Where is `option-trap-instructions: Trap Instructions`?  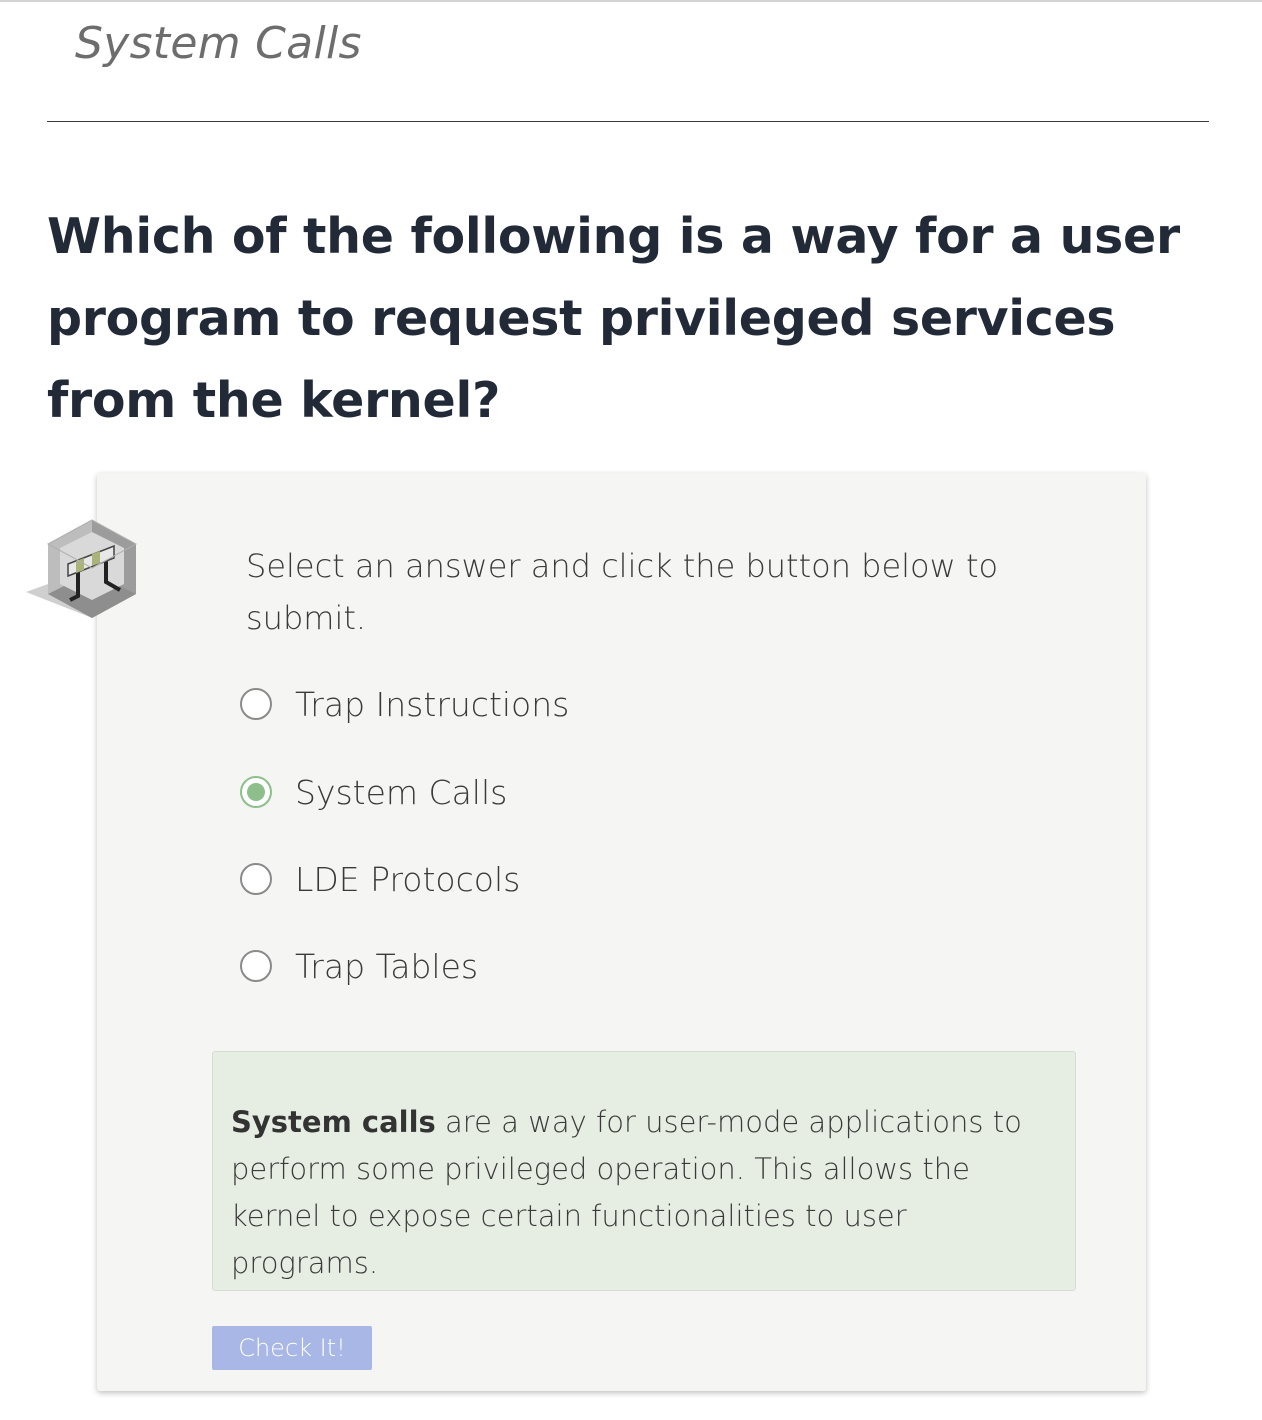 option-trap-instructions: Trap Instructions is located at coordinates (590, 704).